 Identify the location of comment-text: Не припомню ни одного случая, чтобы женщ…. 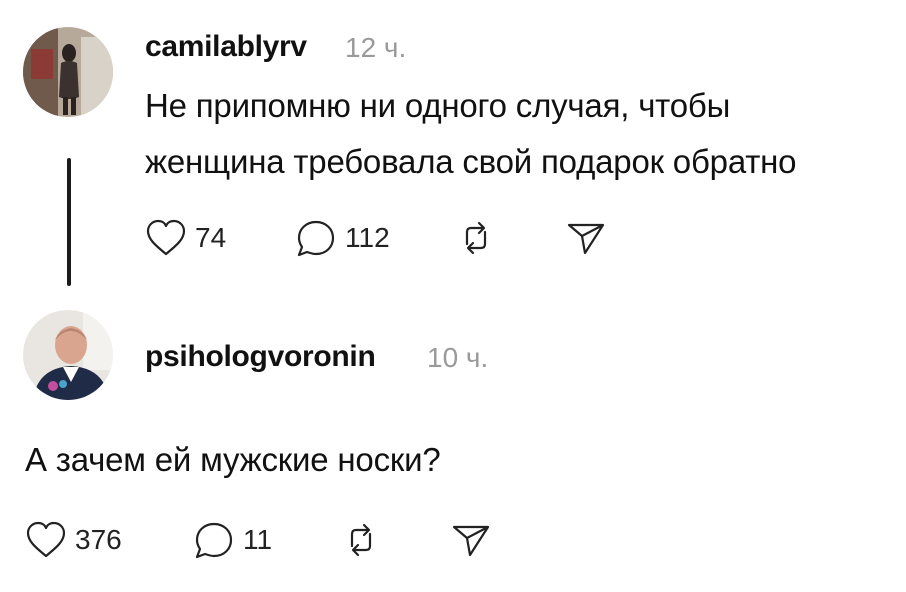
(471, 134).